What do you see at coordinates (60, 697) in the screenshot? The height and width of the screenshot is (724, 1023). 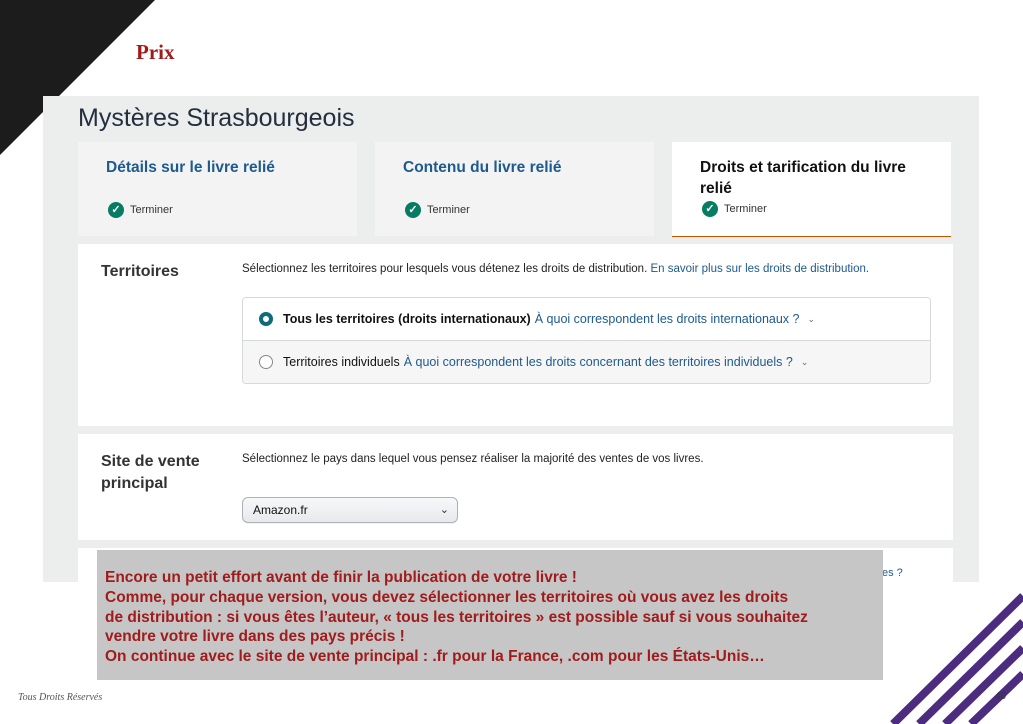 I see `footer-copyright: Tous Droits Réservés` at bounding box center [60, 697].